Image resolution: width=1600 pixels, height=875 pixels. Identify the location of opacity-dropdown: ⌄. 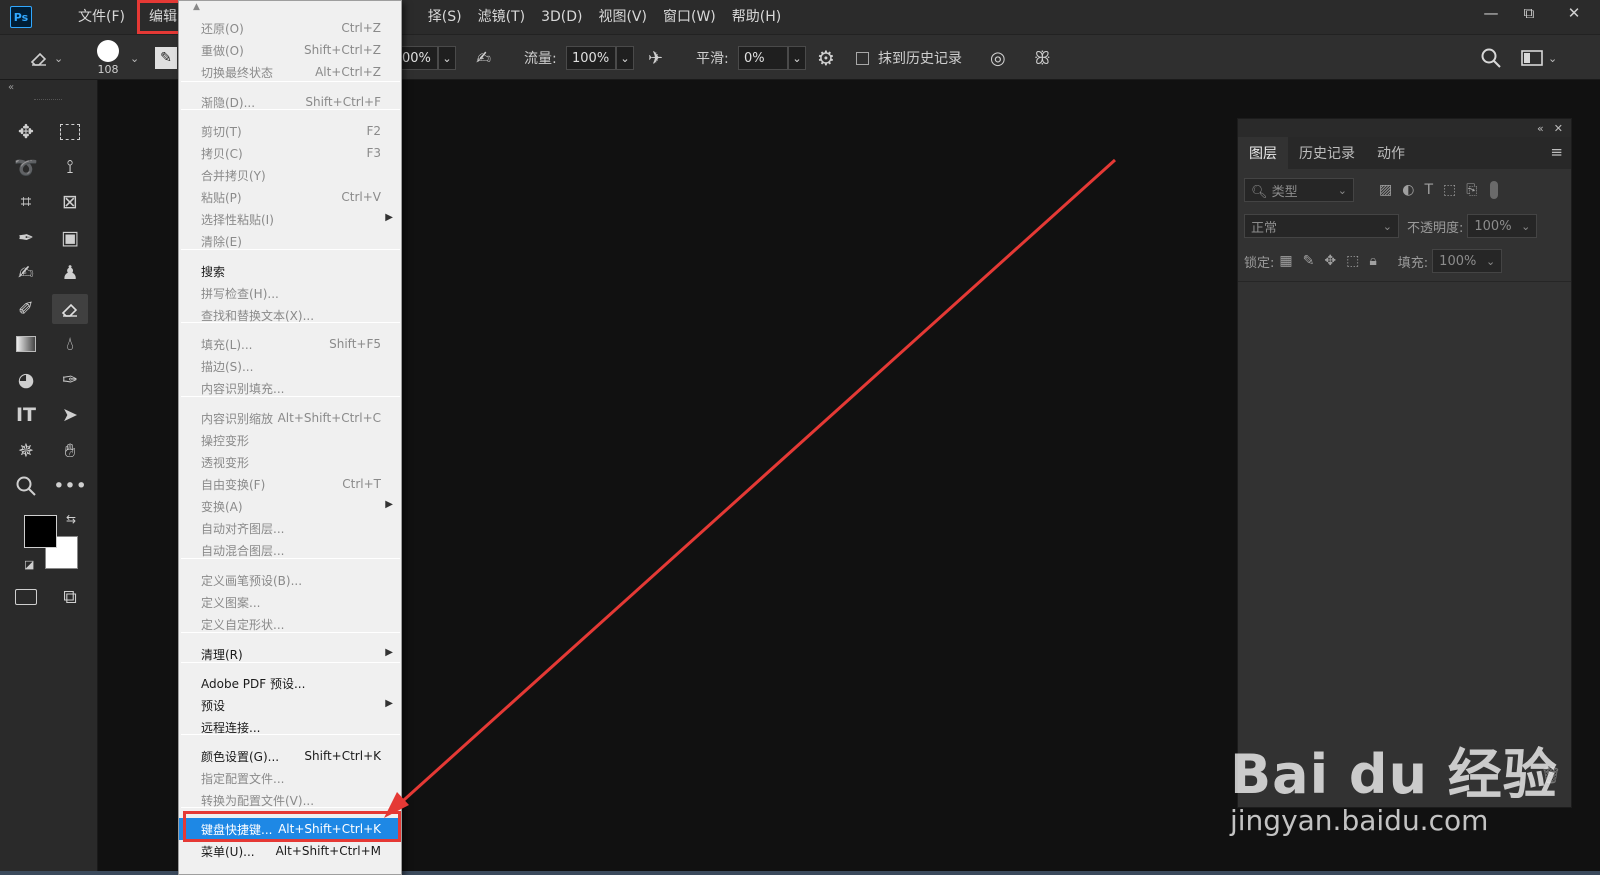
(447, 58).